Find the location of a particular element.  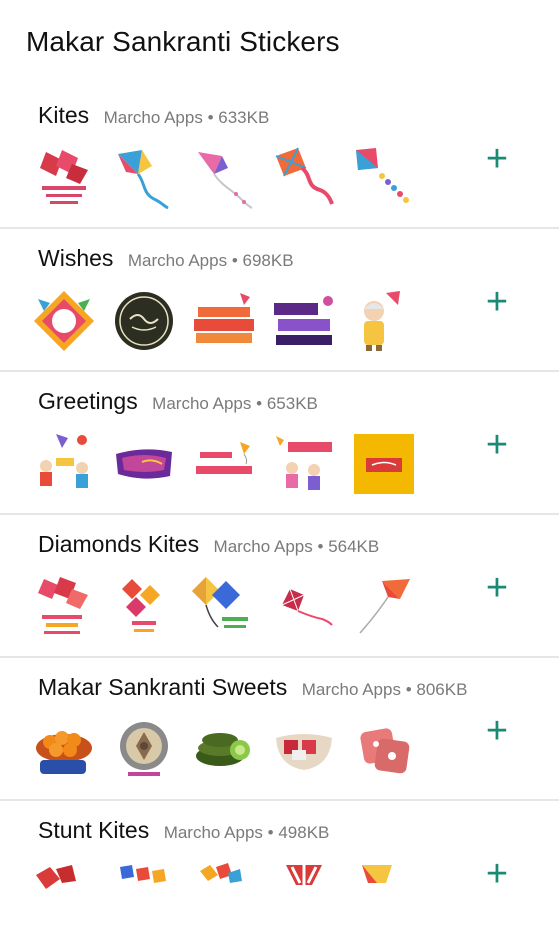

greetings-purple-brush is located at coordinates (144, 464).